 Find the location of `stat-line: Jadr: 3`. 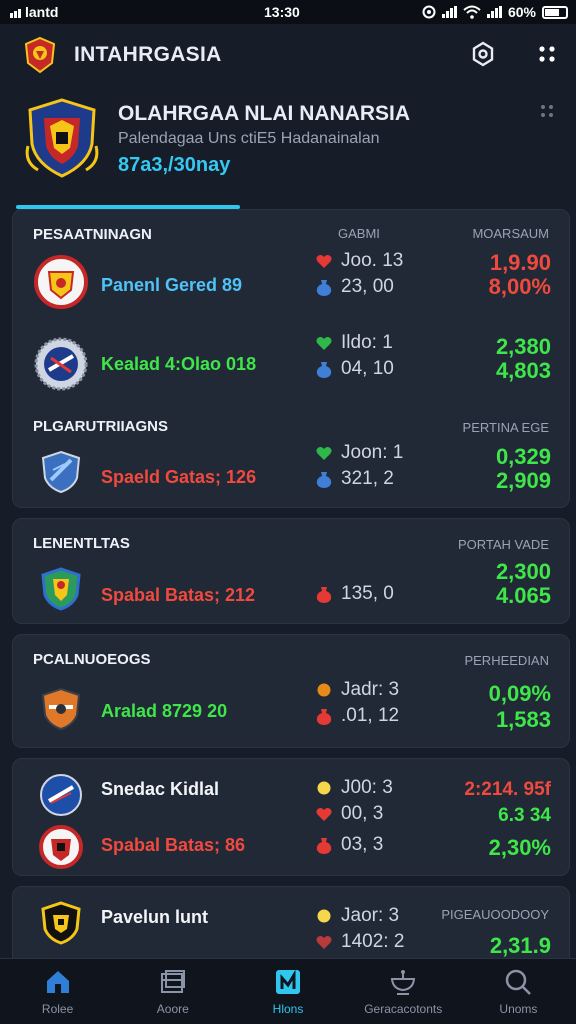

stat-line: Jadr: 3 is located at coordinates (357, 690).